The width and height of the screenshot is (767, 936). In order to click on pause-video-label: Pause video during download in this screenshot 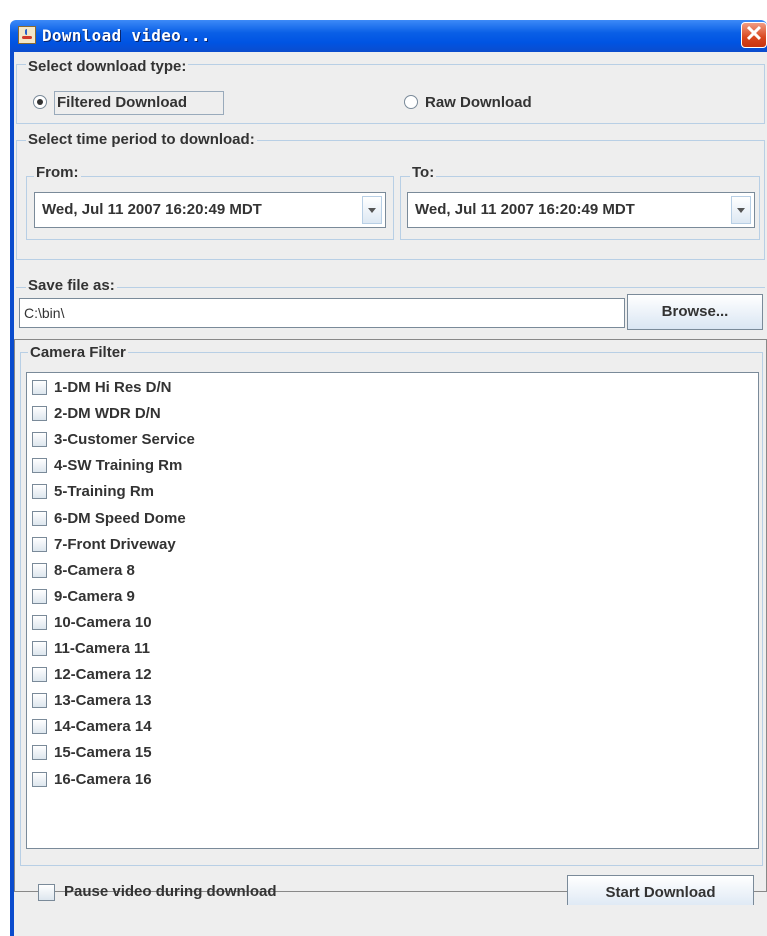, I will do `click(170, 892)`.